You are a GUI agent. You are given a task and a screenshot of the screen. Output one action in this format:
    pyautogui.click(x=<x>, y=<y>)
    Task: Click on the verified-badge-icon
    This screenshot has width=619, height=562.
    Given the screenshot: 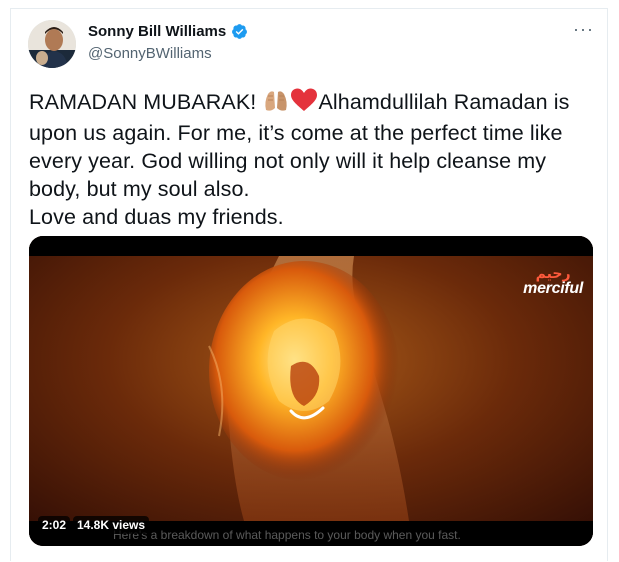 What is the action you would take?
    pyautogui.click(x=240, y=31)
    